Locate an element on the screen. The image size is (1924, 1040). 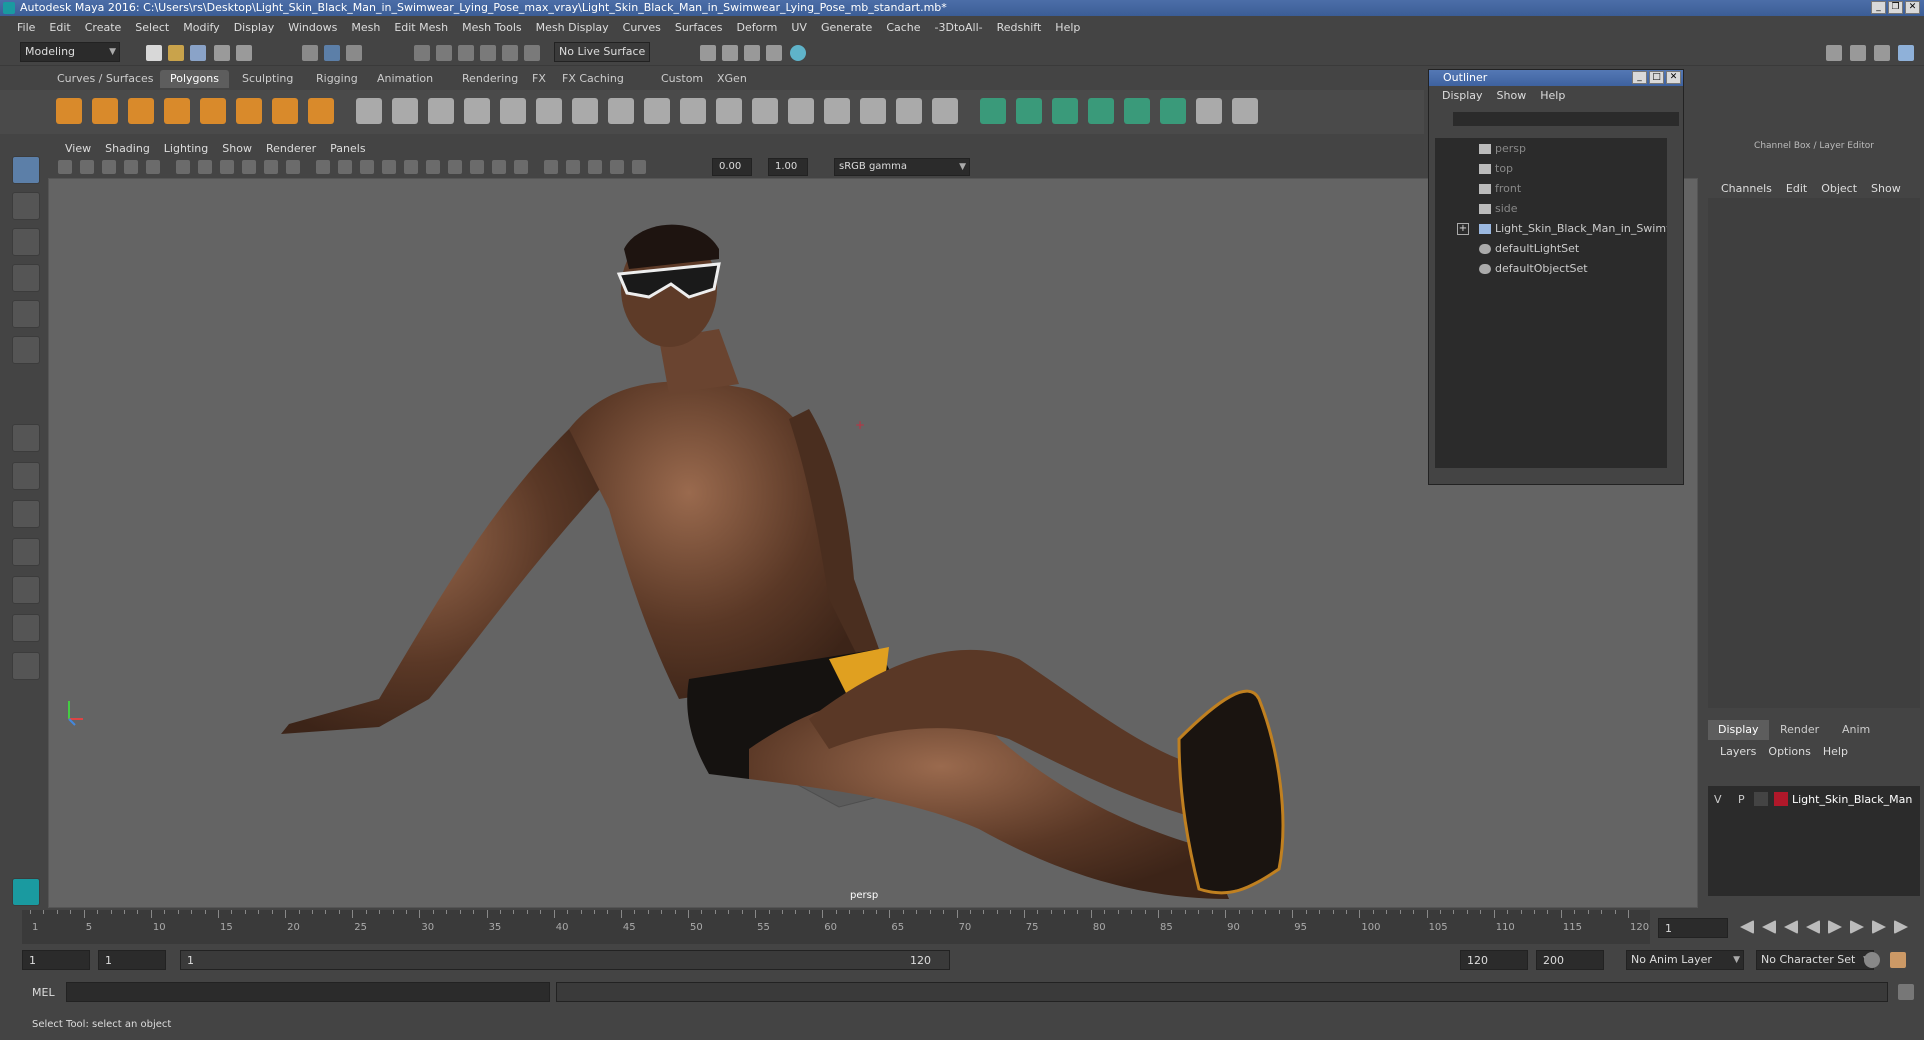
outliner-menu-show: Show is located at coordinates (1512, 95).